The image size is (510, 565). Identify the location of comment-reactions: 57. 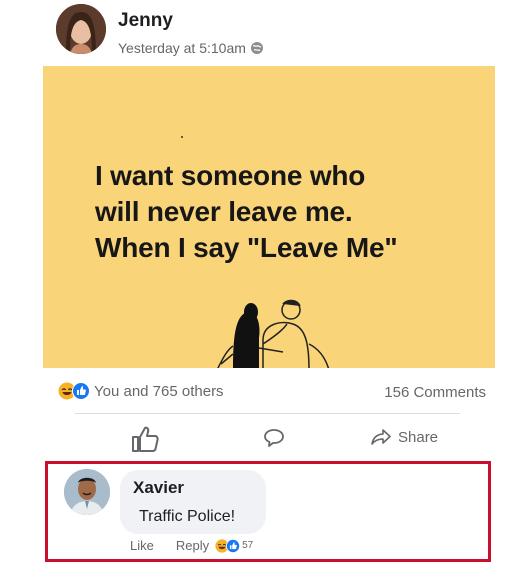
(234, 545).